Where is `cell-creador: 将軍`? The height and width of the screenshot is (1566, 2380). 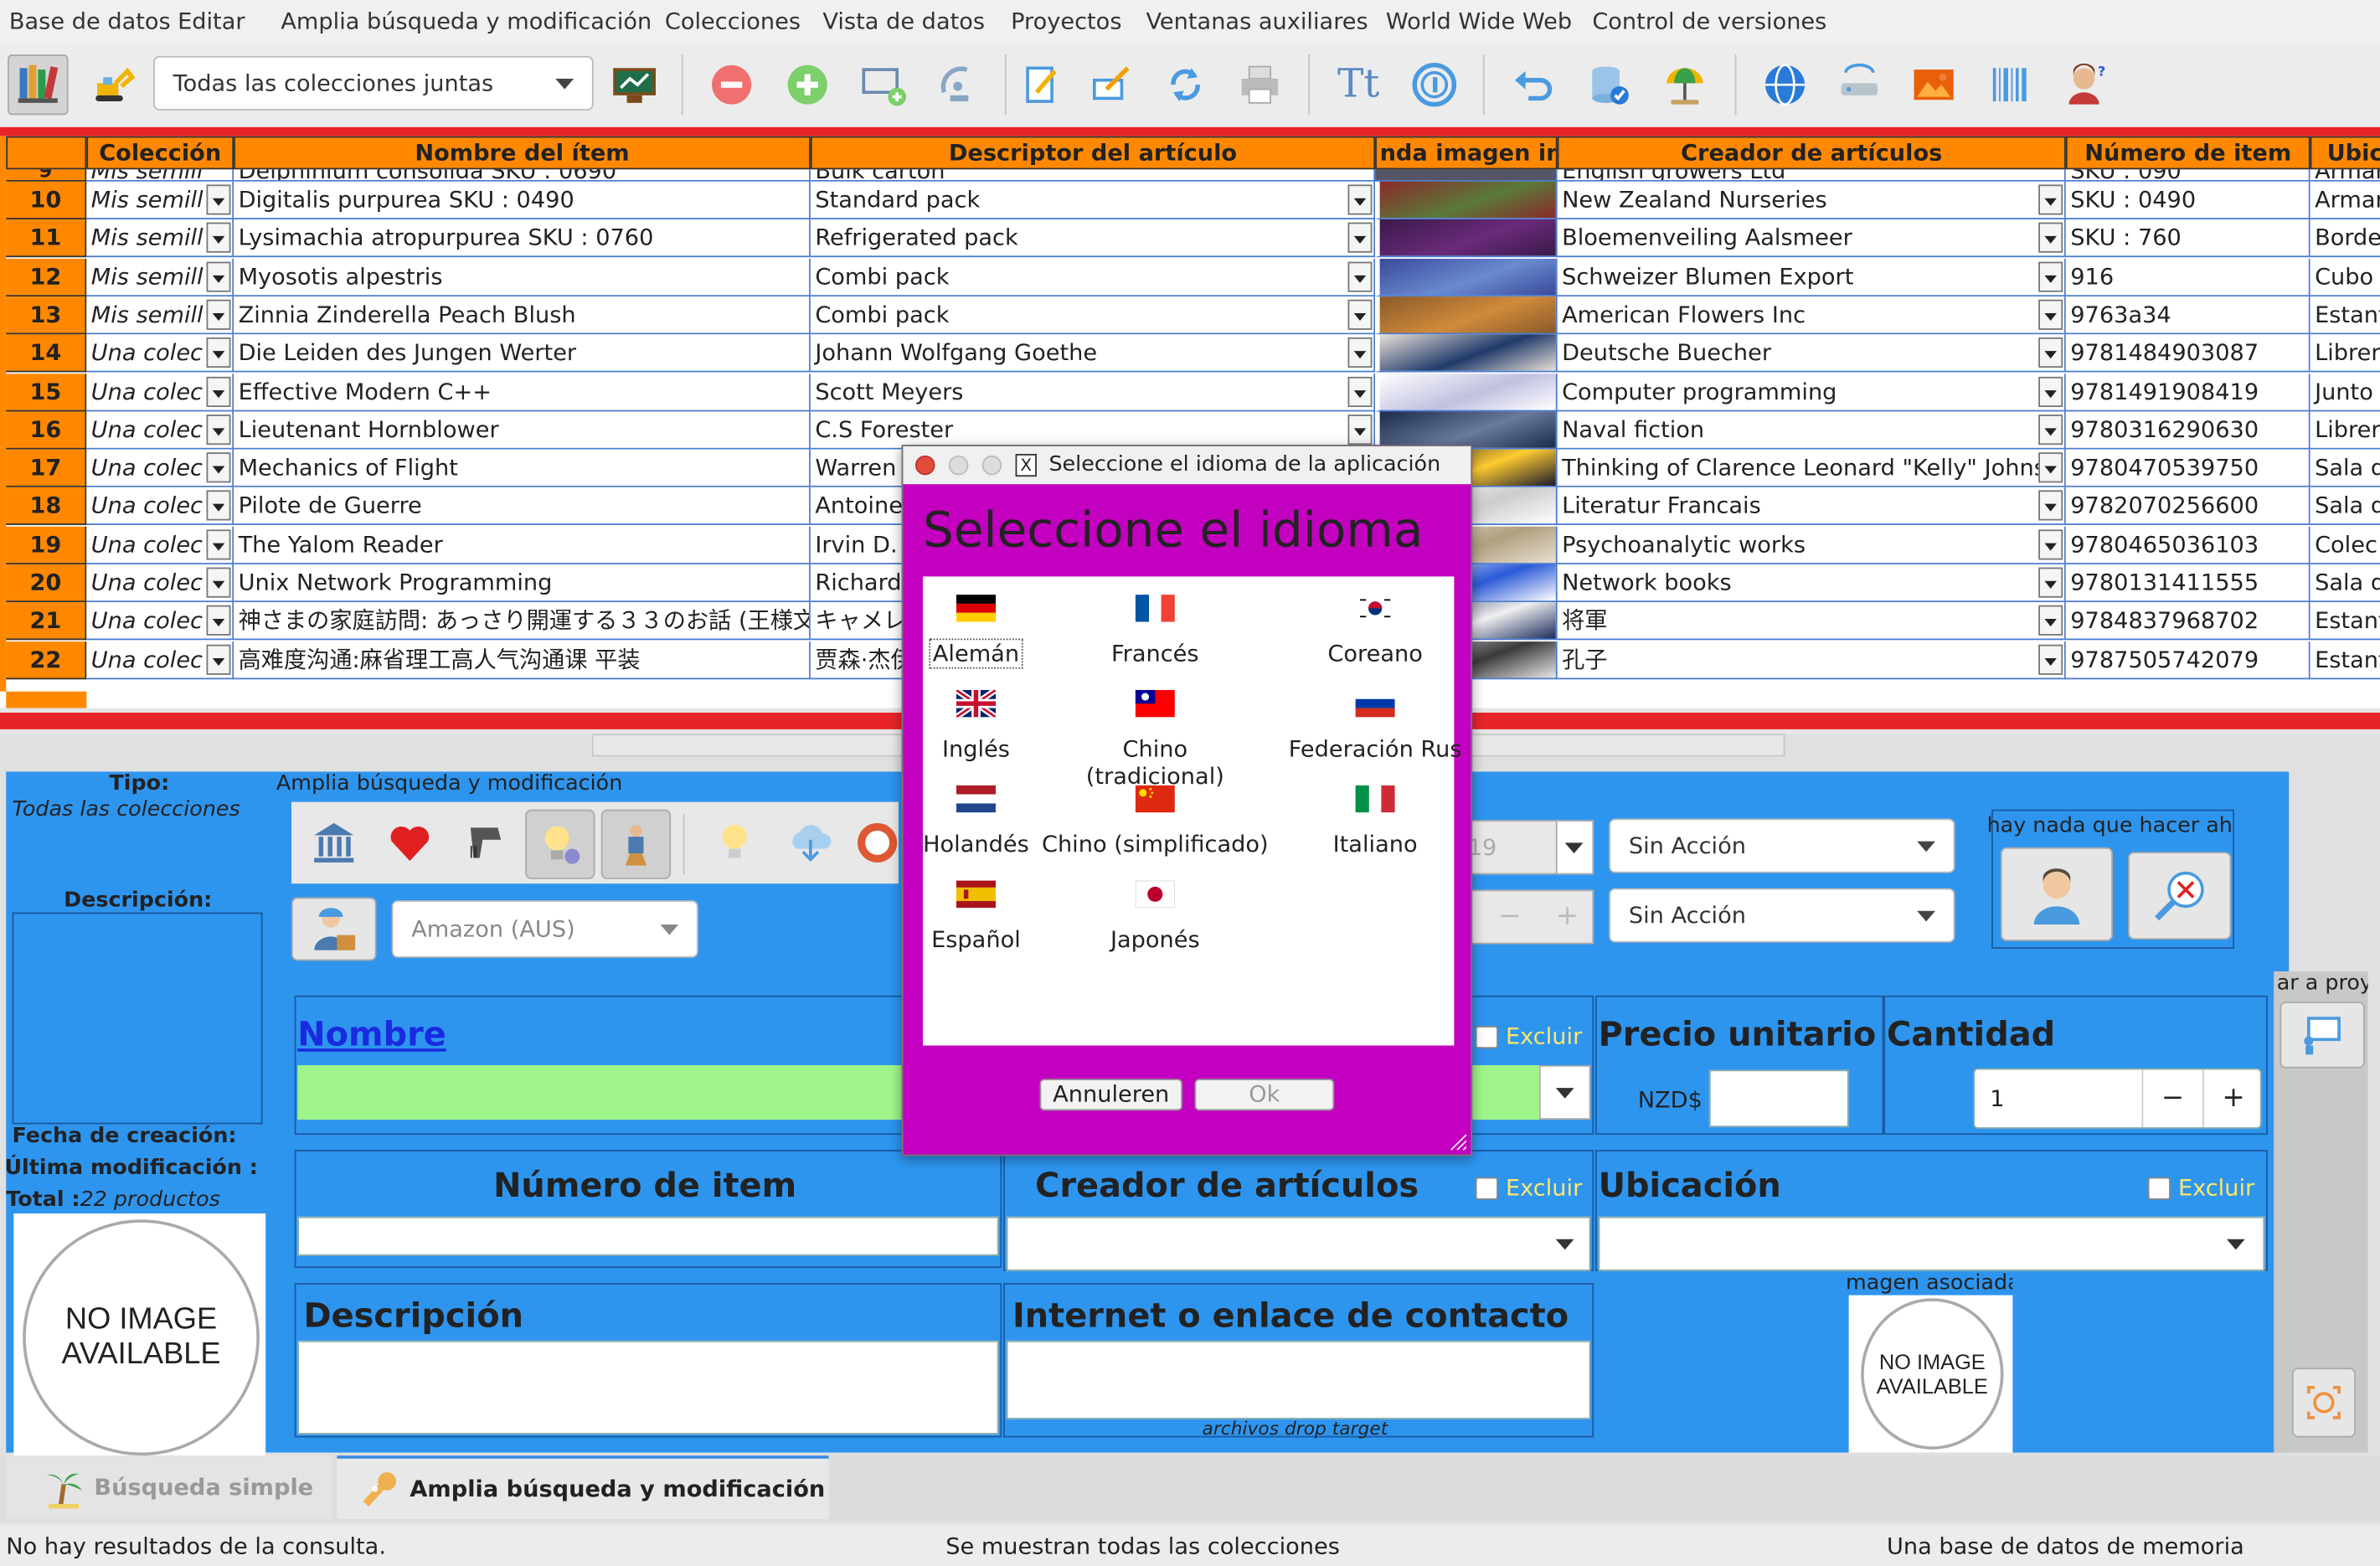 cell-creador: 将軍 is located at coordinates (1811, 621).